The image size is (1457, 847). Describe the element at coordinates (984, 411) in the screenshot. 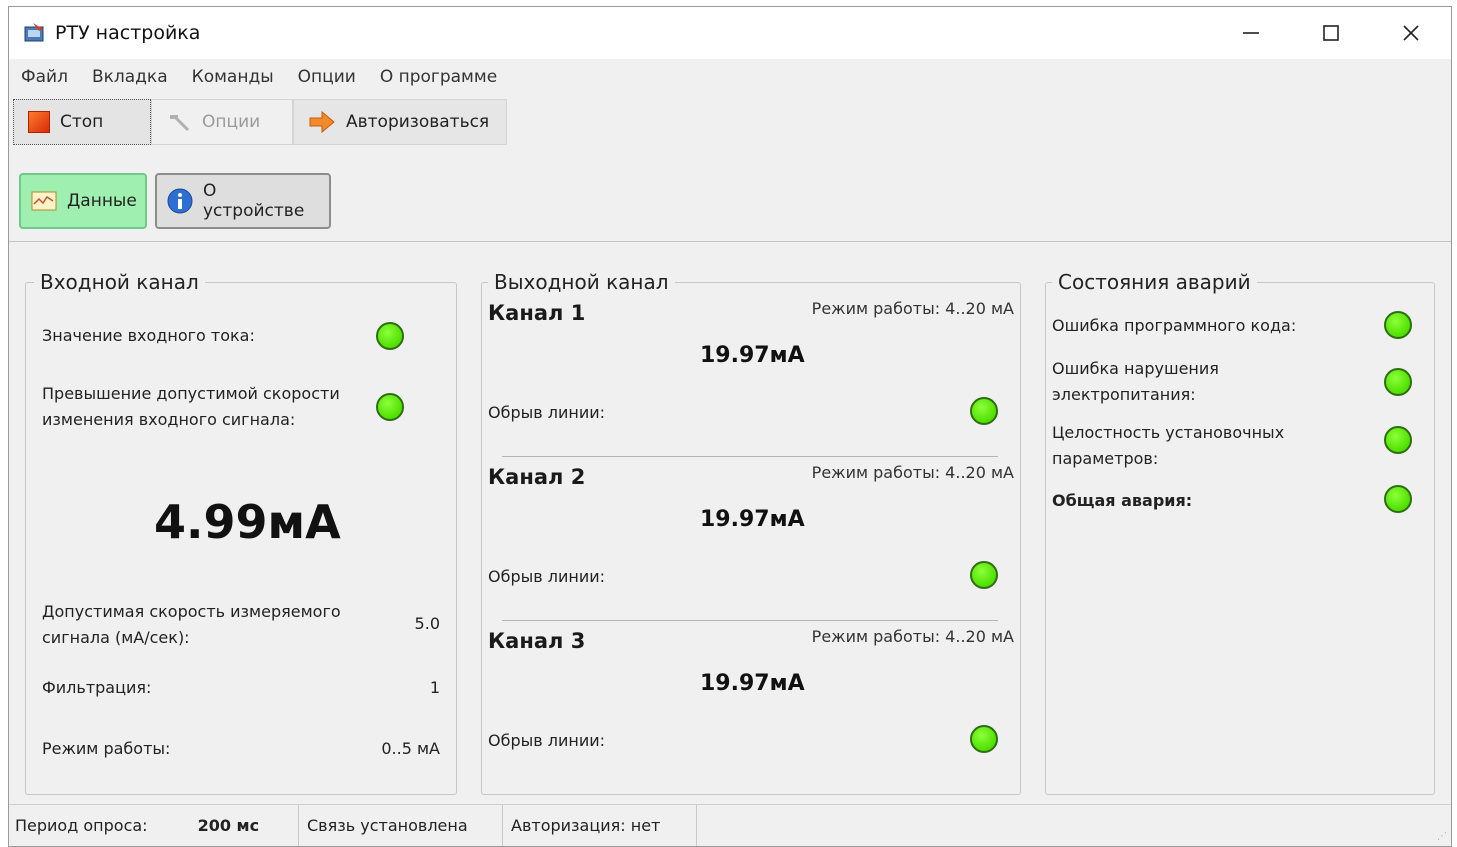

I see `channel-1-break-indicator` at that location.